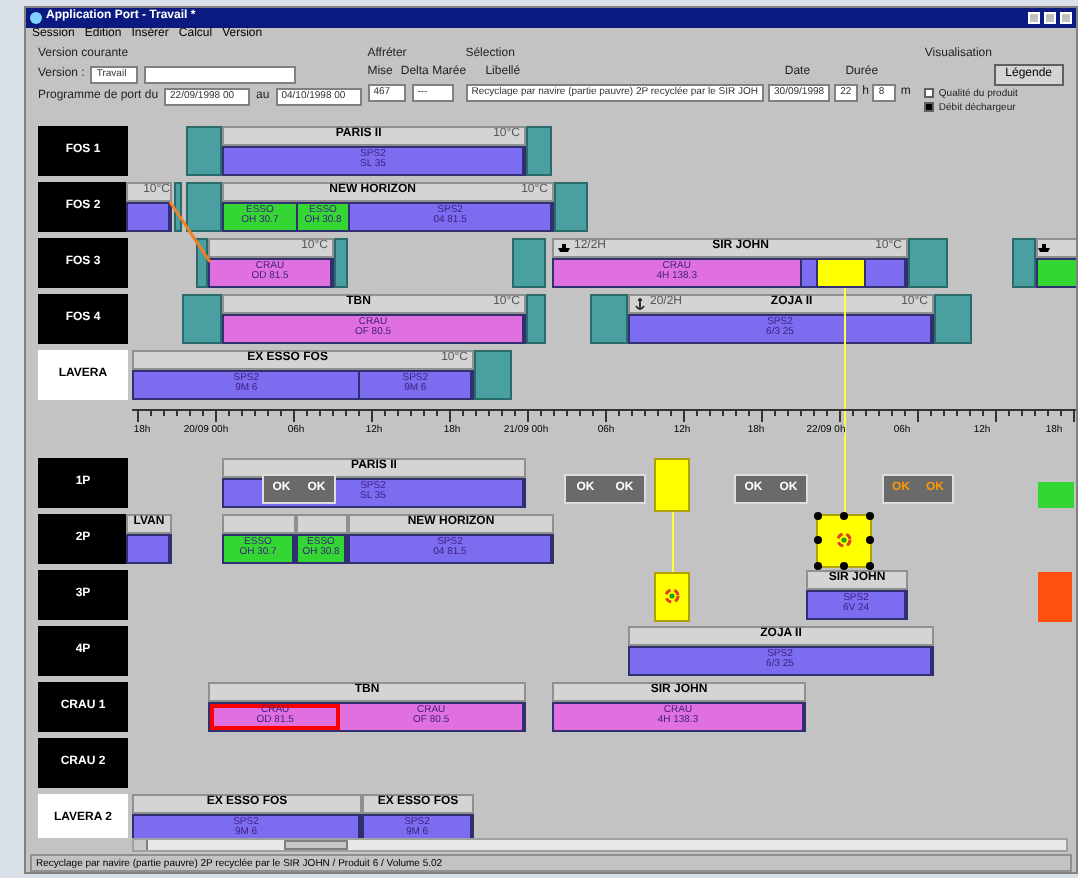 The height and width of the screenshot is (878, 1078). Describe the element at coordinates (36, 17) in the screenshot. I see `app-icon` at that location.